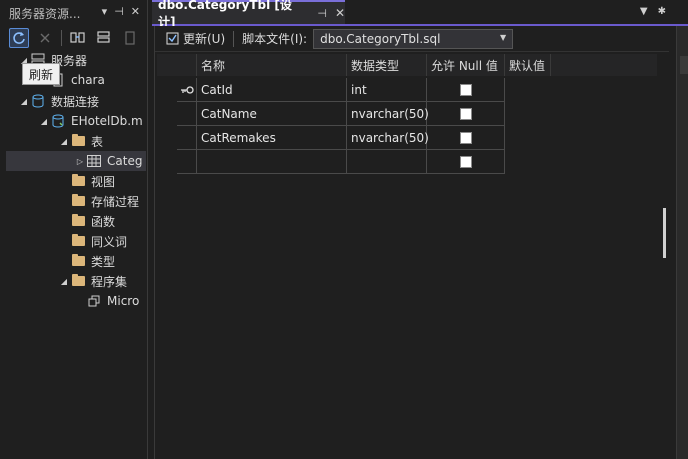  What do you see at coordinates (105, 11) in the screenshot?
I see `dropdown-icon: ▾` at bounding box center [105, 11].